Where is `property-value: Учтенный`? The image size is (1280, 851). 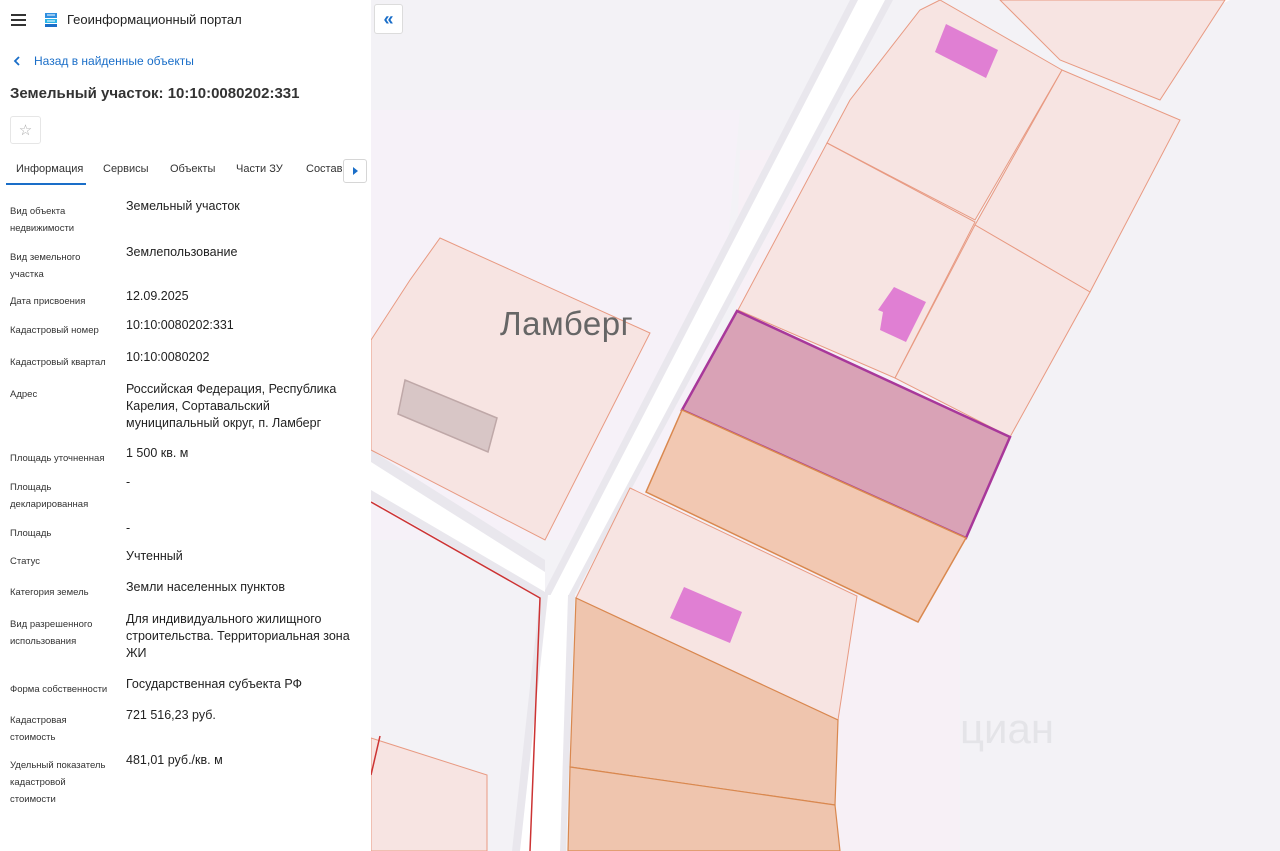
property-value: Учтенный is located at coordinates (154, 556).